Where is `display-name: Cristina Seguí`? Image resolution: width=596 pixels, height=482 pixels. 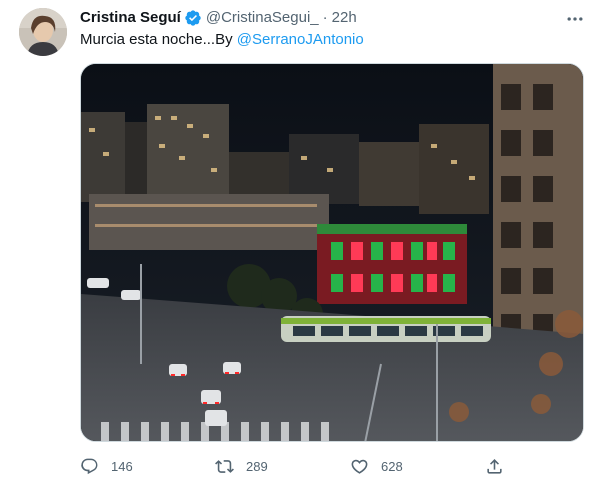
display-name: Cristina Seguí is located at coordinates (130, 18).